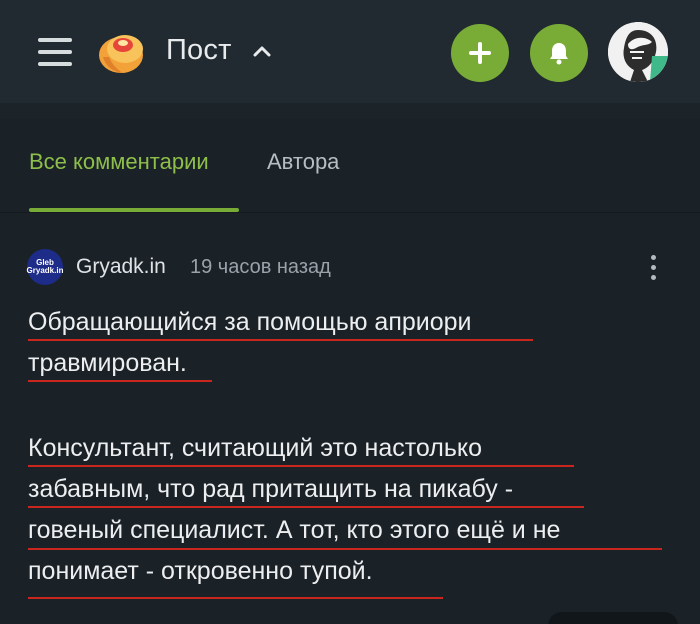 The width and height of the screenshot is (700, 624). Describe the element at coordinates (123, 52) in the screenshot. I see `pikabu-logo-icon` at that location.